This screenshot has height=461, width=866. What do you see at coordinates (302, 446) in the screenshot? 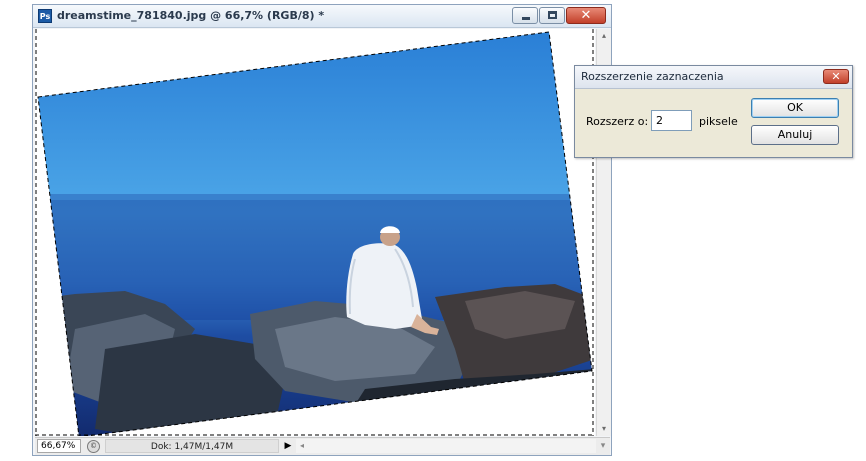
I see `scroll-left-icon: ◂` at bounding box center [302, 446].